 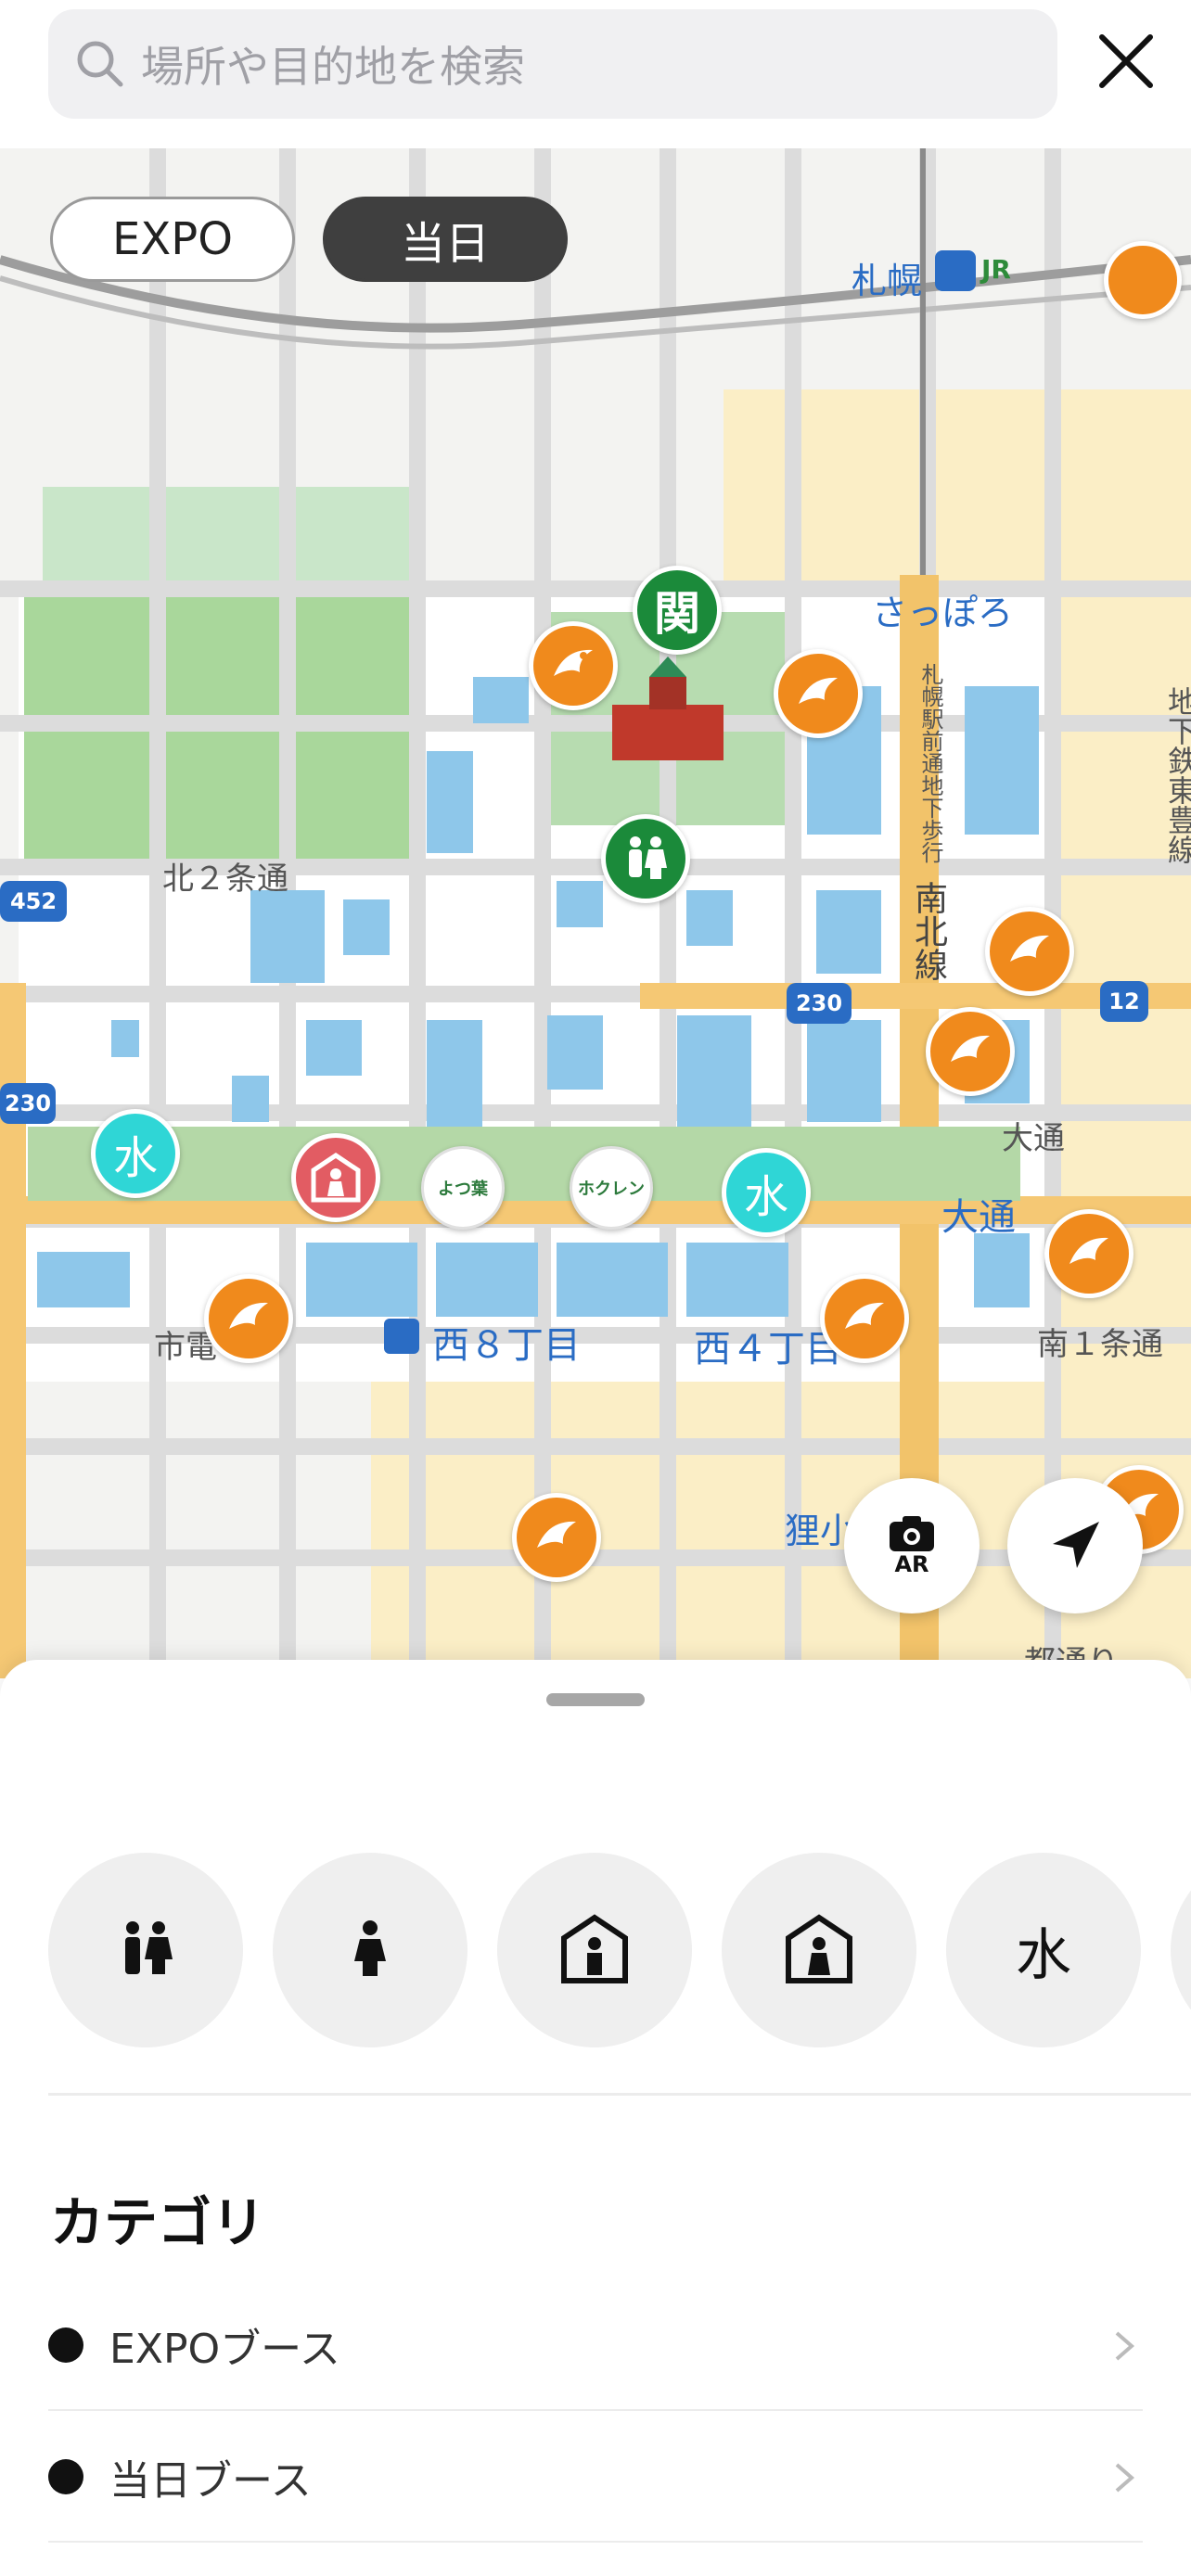 What do you see at coordinates (552, 64) in the screenshot?
I see `search-input: 場所や目的地を検索` at bounding box center [552, 64].